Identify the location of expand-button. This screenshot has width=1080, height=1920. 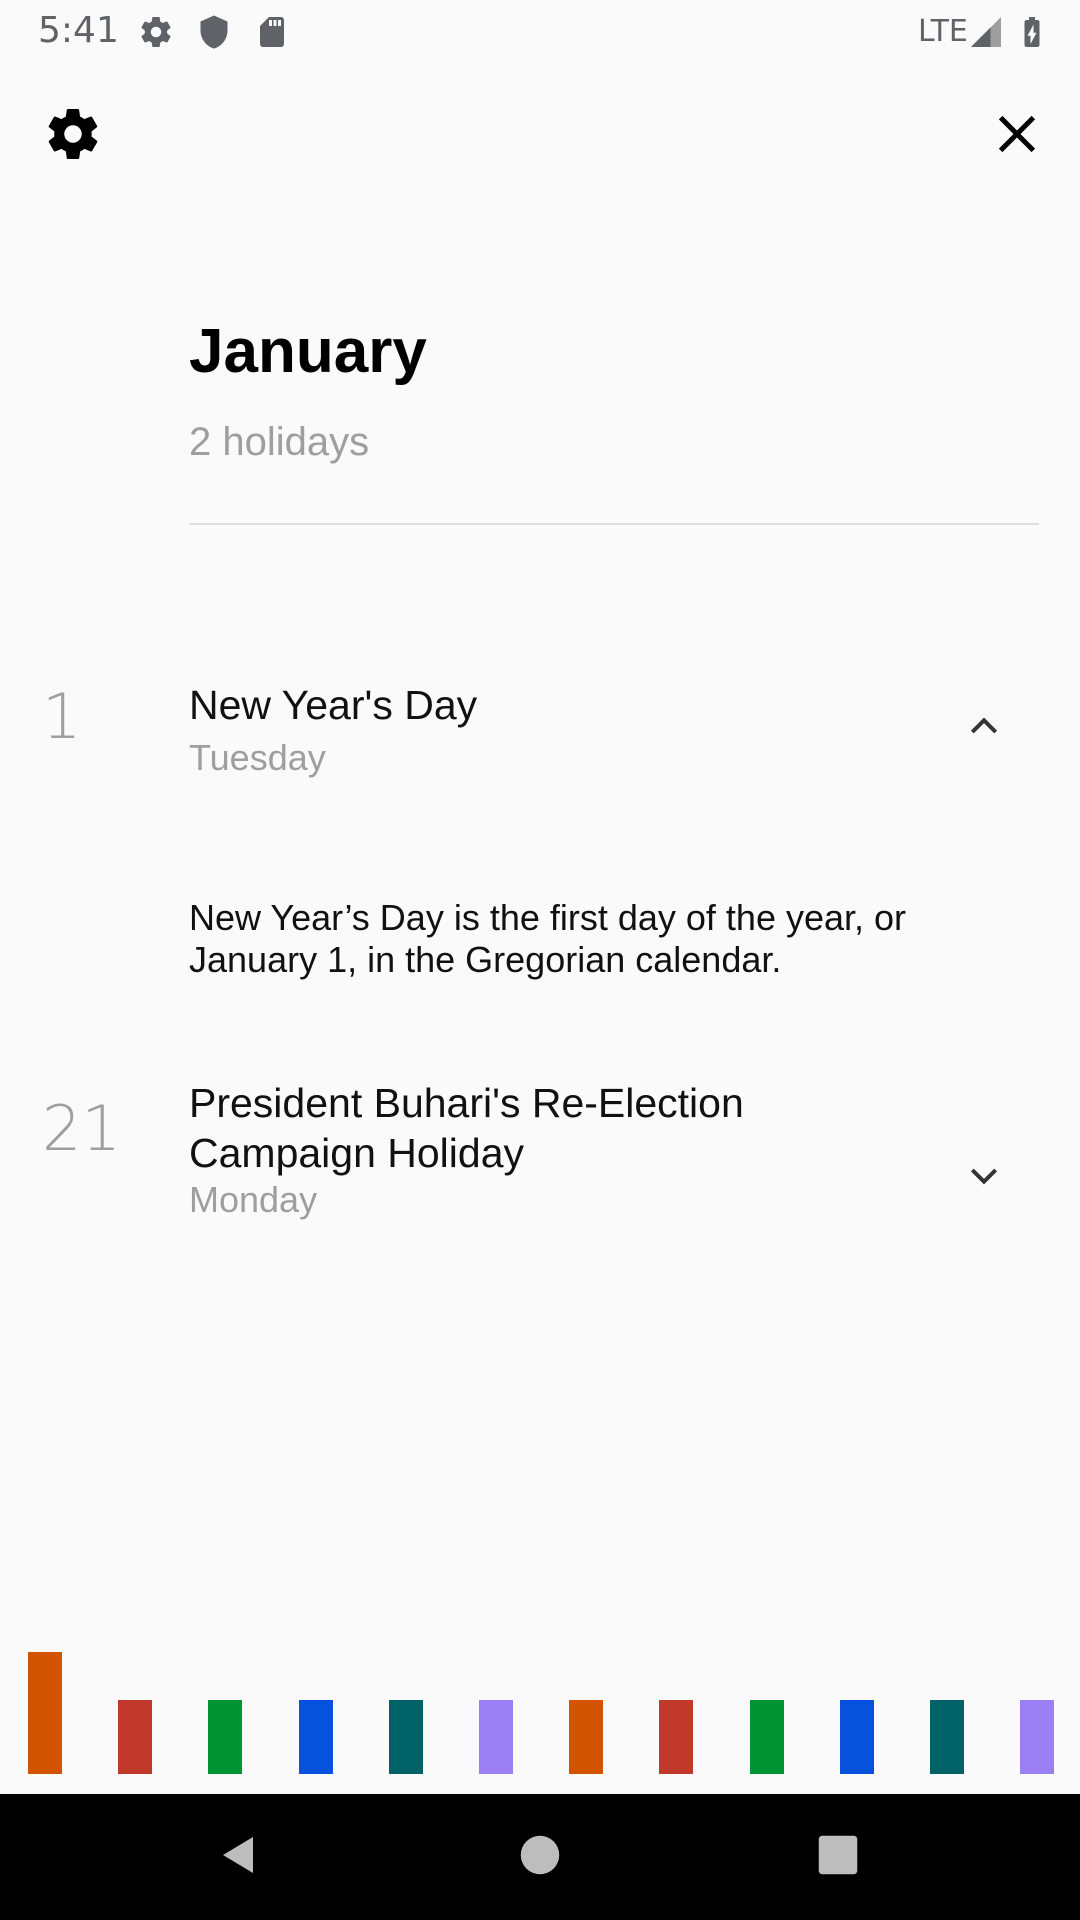
(984, 1177).